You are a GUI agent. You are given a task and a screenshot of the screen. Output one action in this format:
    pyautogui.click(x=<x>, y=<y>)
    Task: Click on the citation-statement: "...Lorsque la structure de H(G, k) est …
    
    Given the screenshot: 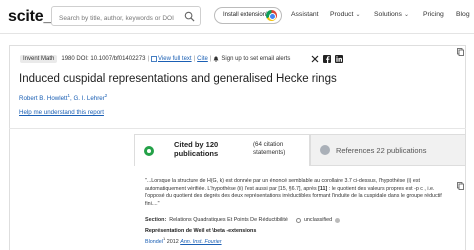 What is the action you would take?
    pyautogui.click(x=295, y=193)
    